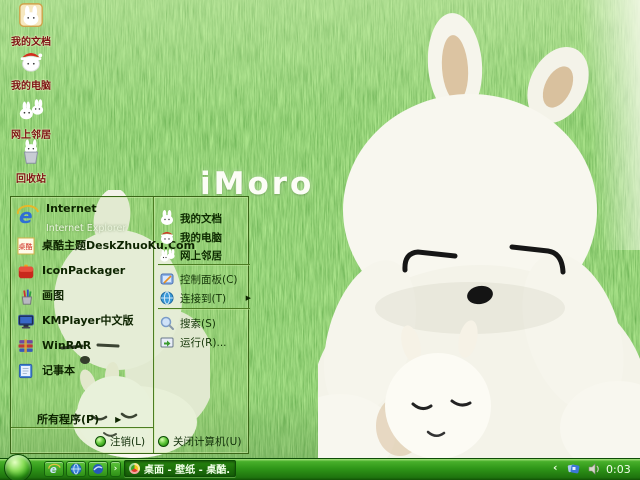  Describe the element at coordinates (201, 255) in the screenshot. I see `start-menu-item-label: 网上邻居` at that location.